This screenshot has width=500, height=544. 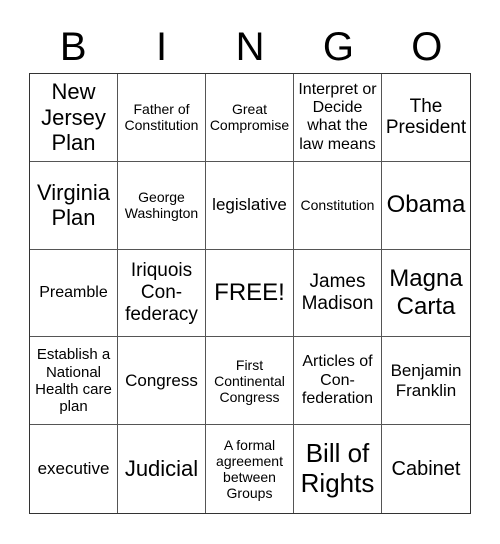 I want to click on bingo-cell: Father of Constitution, so click(x=162, y=118).